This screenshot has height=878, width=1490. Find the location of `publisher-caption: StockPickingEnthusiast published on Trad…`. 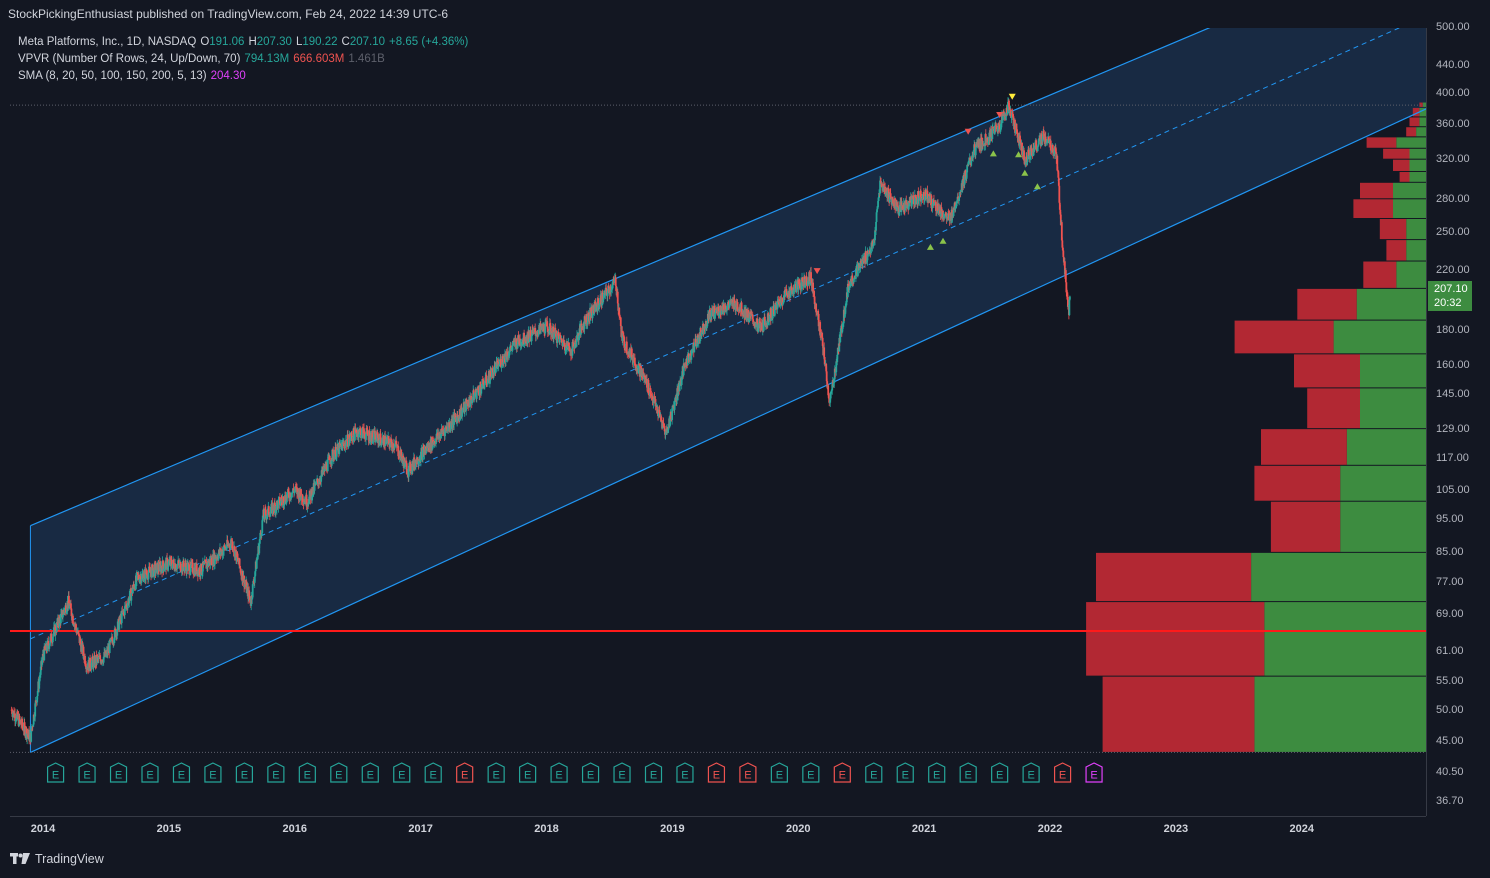

publisher-caption: StockPickingEnthusiast published on Trad… is located at coordinates (228, 14).